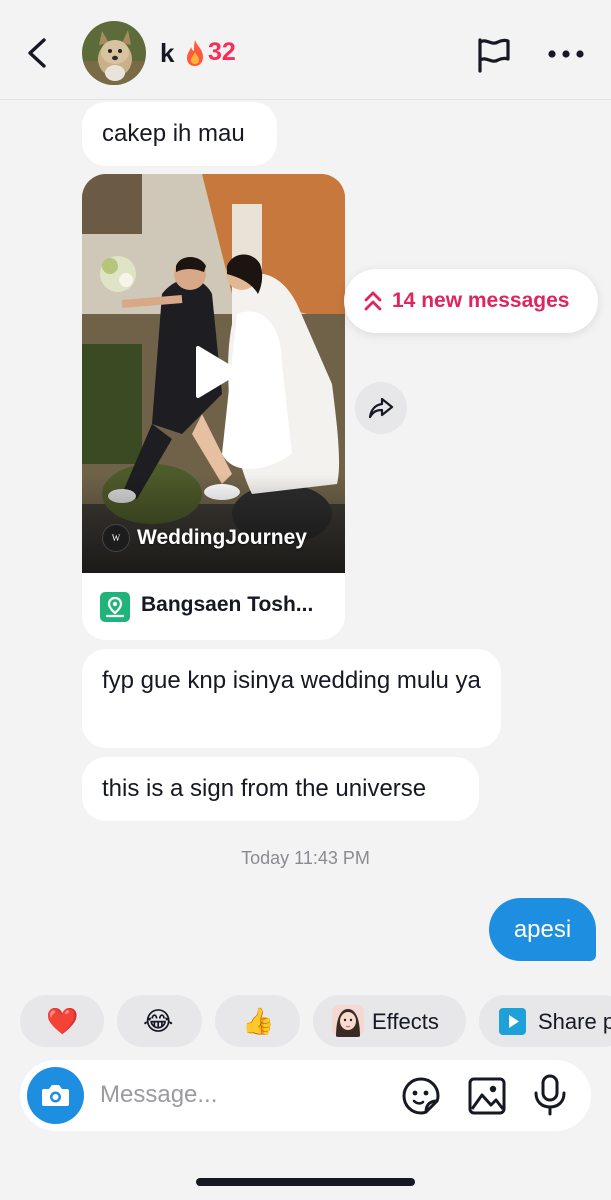 This screenshot has height=1200, width=611. I want to click on forward-share-button, so click(381, 408).